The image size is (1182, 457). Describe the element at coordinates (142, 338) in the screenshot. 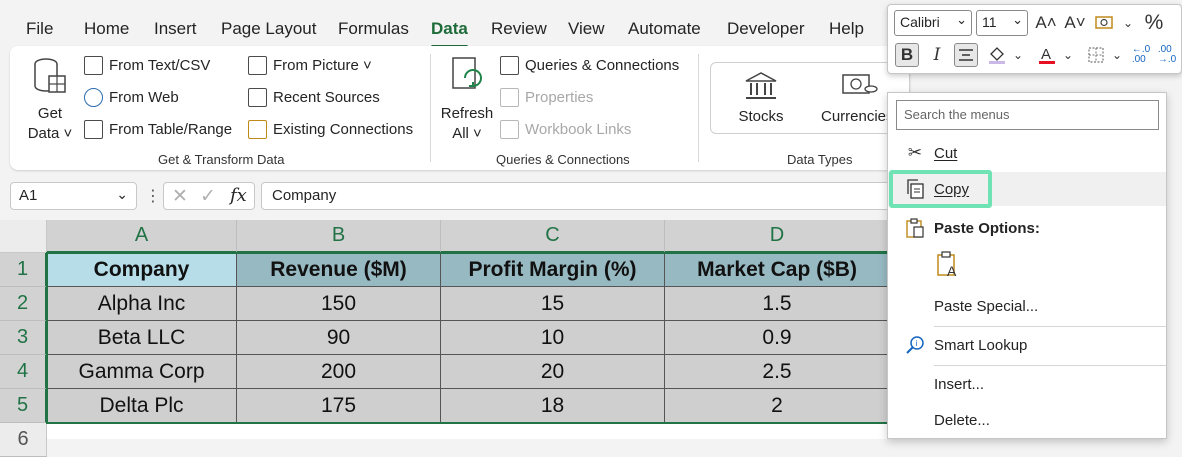

I see `cell-a3: Beta LLC` at that location.